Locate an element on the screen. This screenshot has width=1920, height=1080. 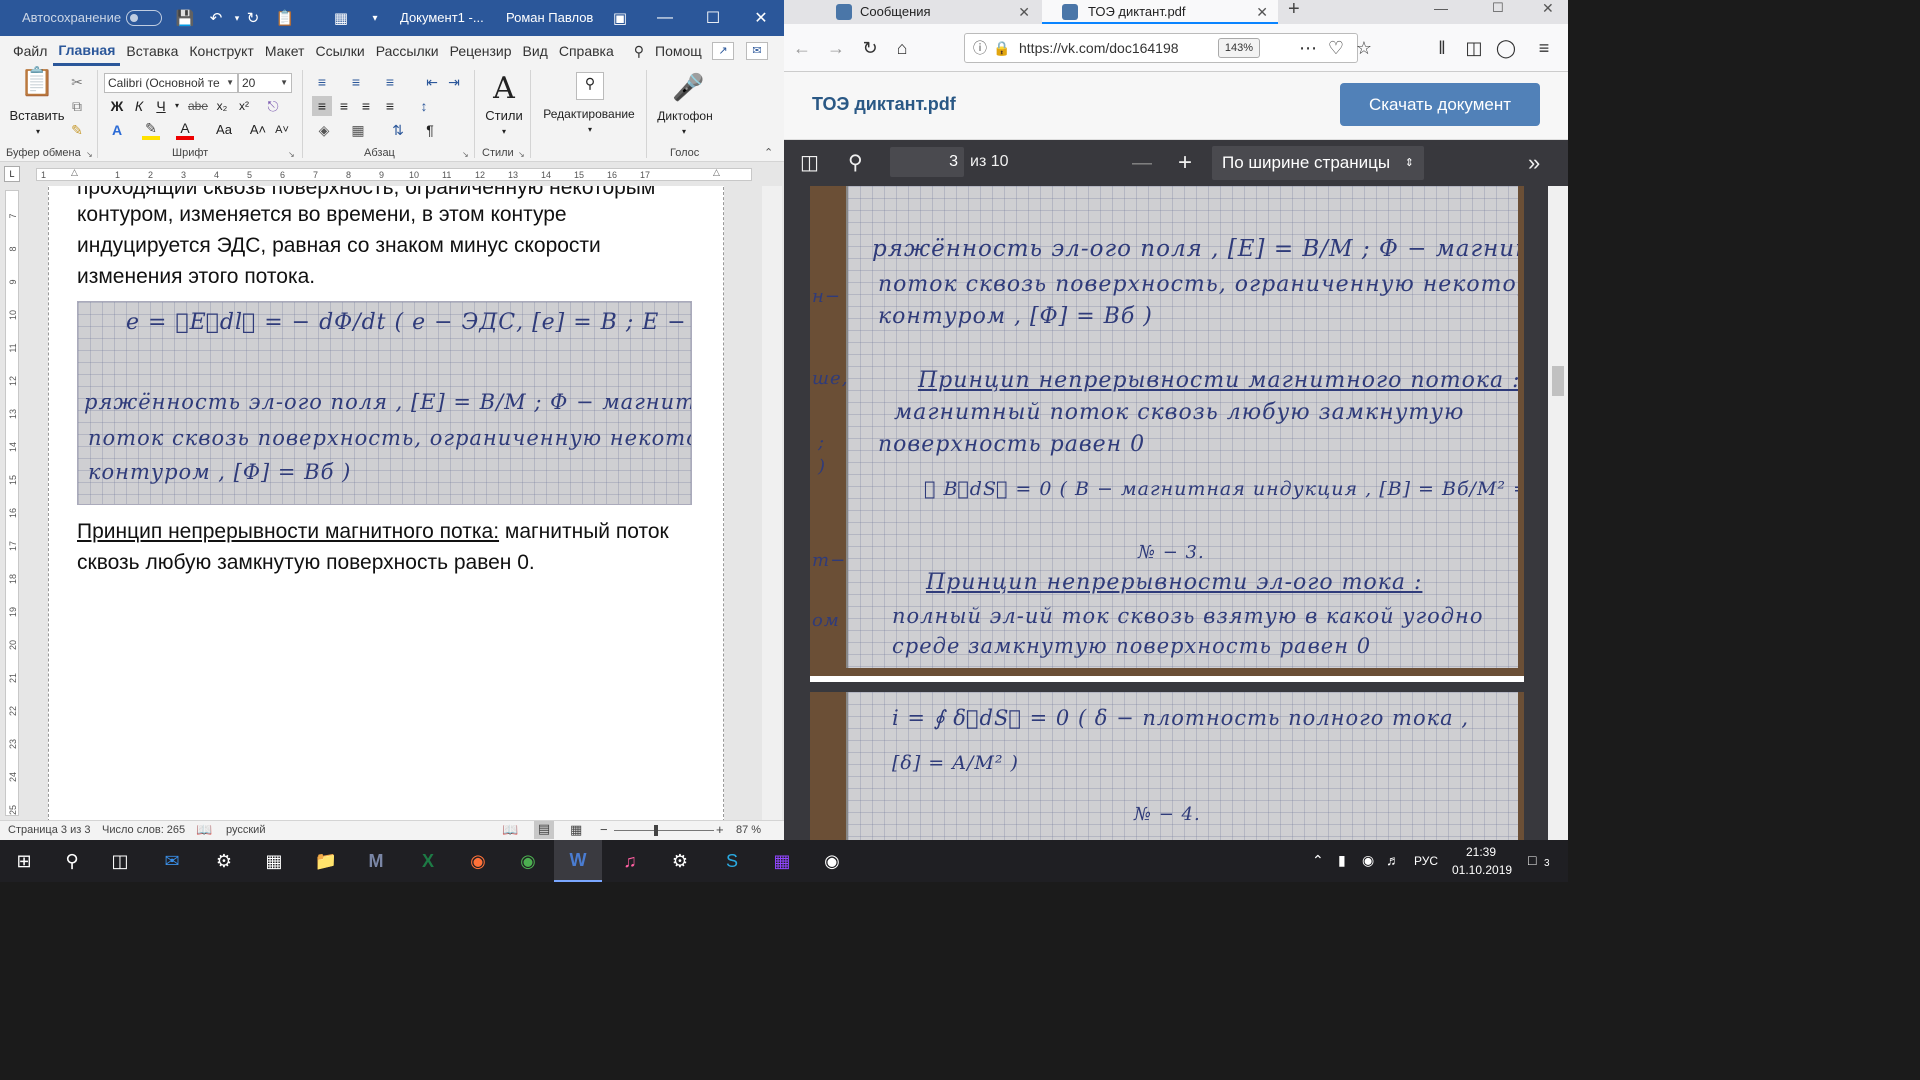
underline-button: Ч is located at coordinates (161, 106).